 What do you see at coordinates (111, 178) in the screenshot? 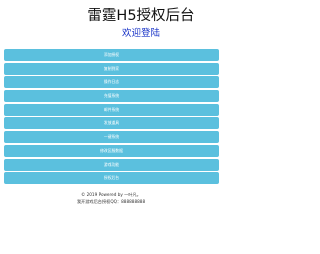
I see `license-admin-button: 授权后台` at bounding box center [111, 178].